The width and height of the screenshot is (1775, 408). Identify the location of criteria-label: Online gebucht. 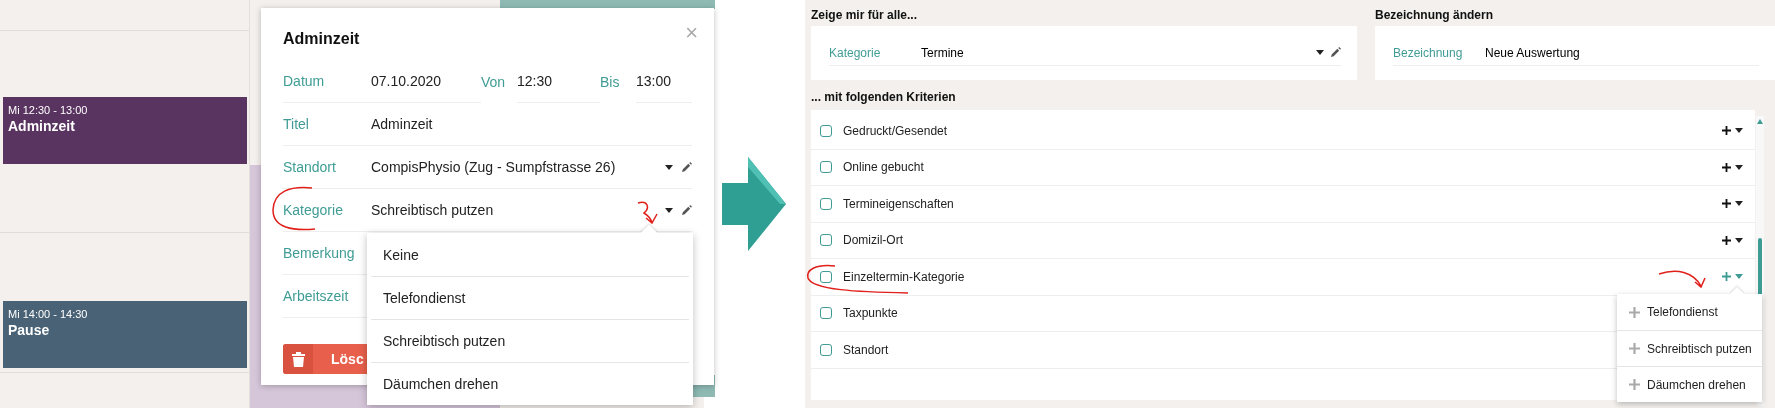
(883, 167).